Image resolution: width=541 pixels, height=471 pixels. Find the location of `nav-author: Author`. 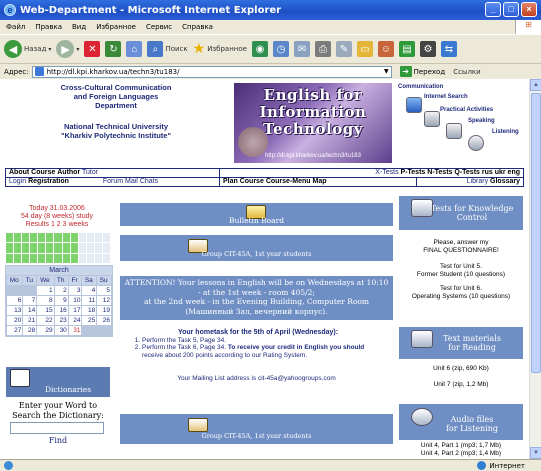

nav-author: Author is located at coordinates (68, 172).